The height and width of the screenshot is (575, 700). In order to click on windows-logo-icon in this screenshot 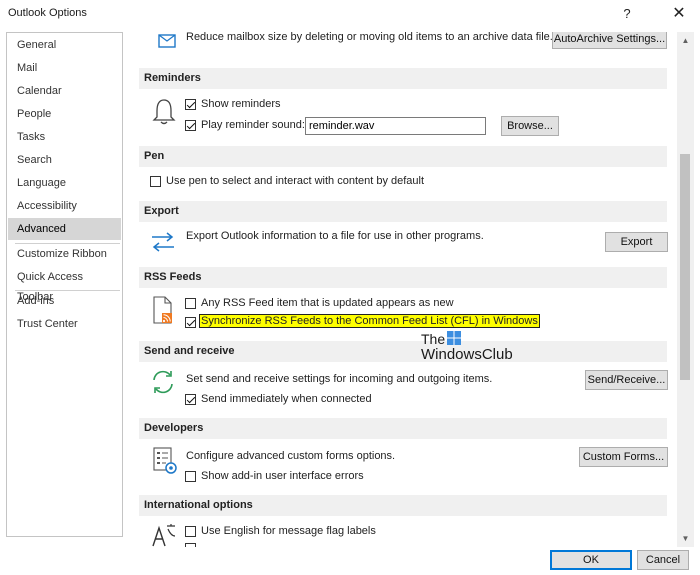, I will do `click(454, 338)`.